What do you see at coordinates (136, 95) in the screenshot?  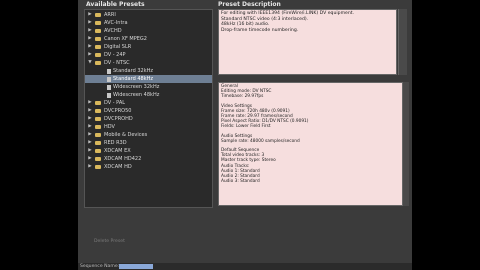 I see `preset-label: Widescreen 48kHz` at bounding box center [136, 95].